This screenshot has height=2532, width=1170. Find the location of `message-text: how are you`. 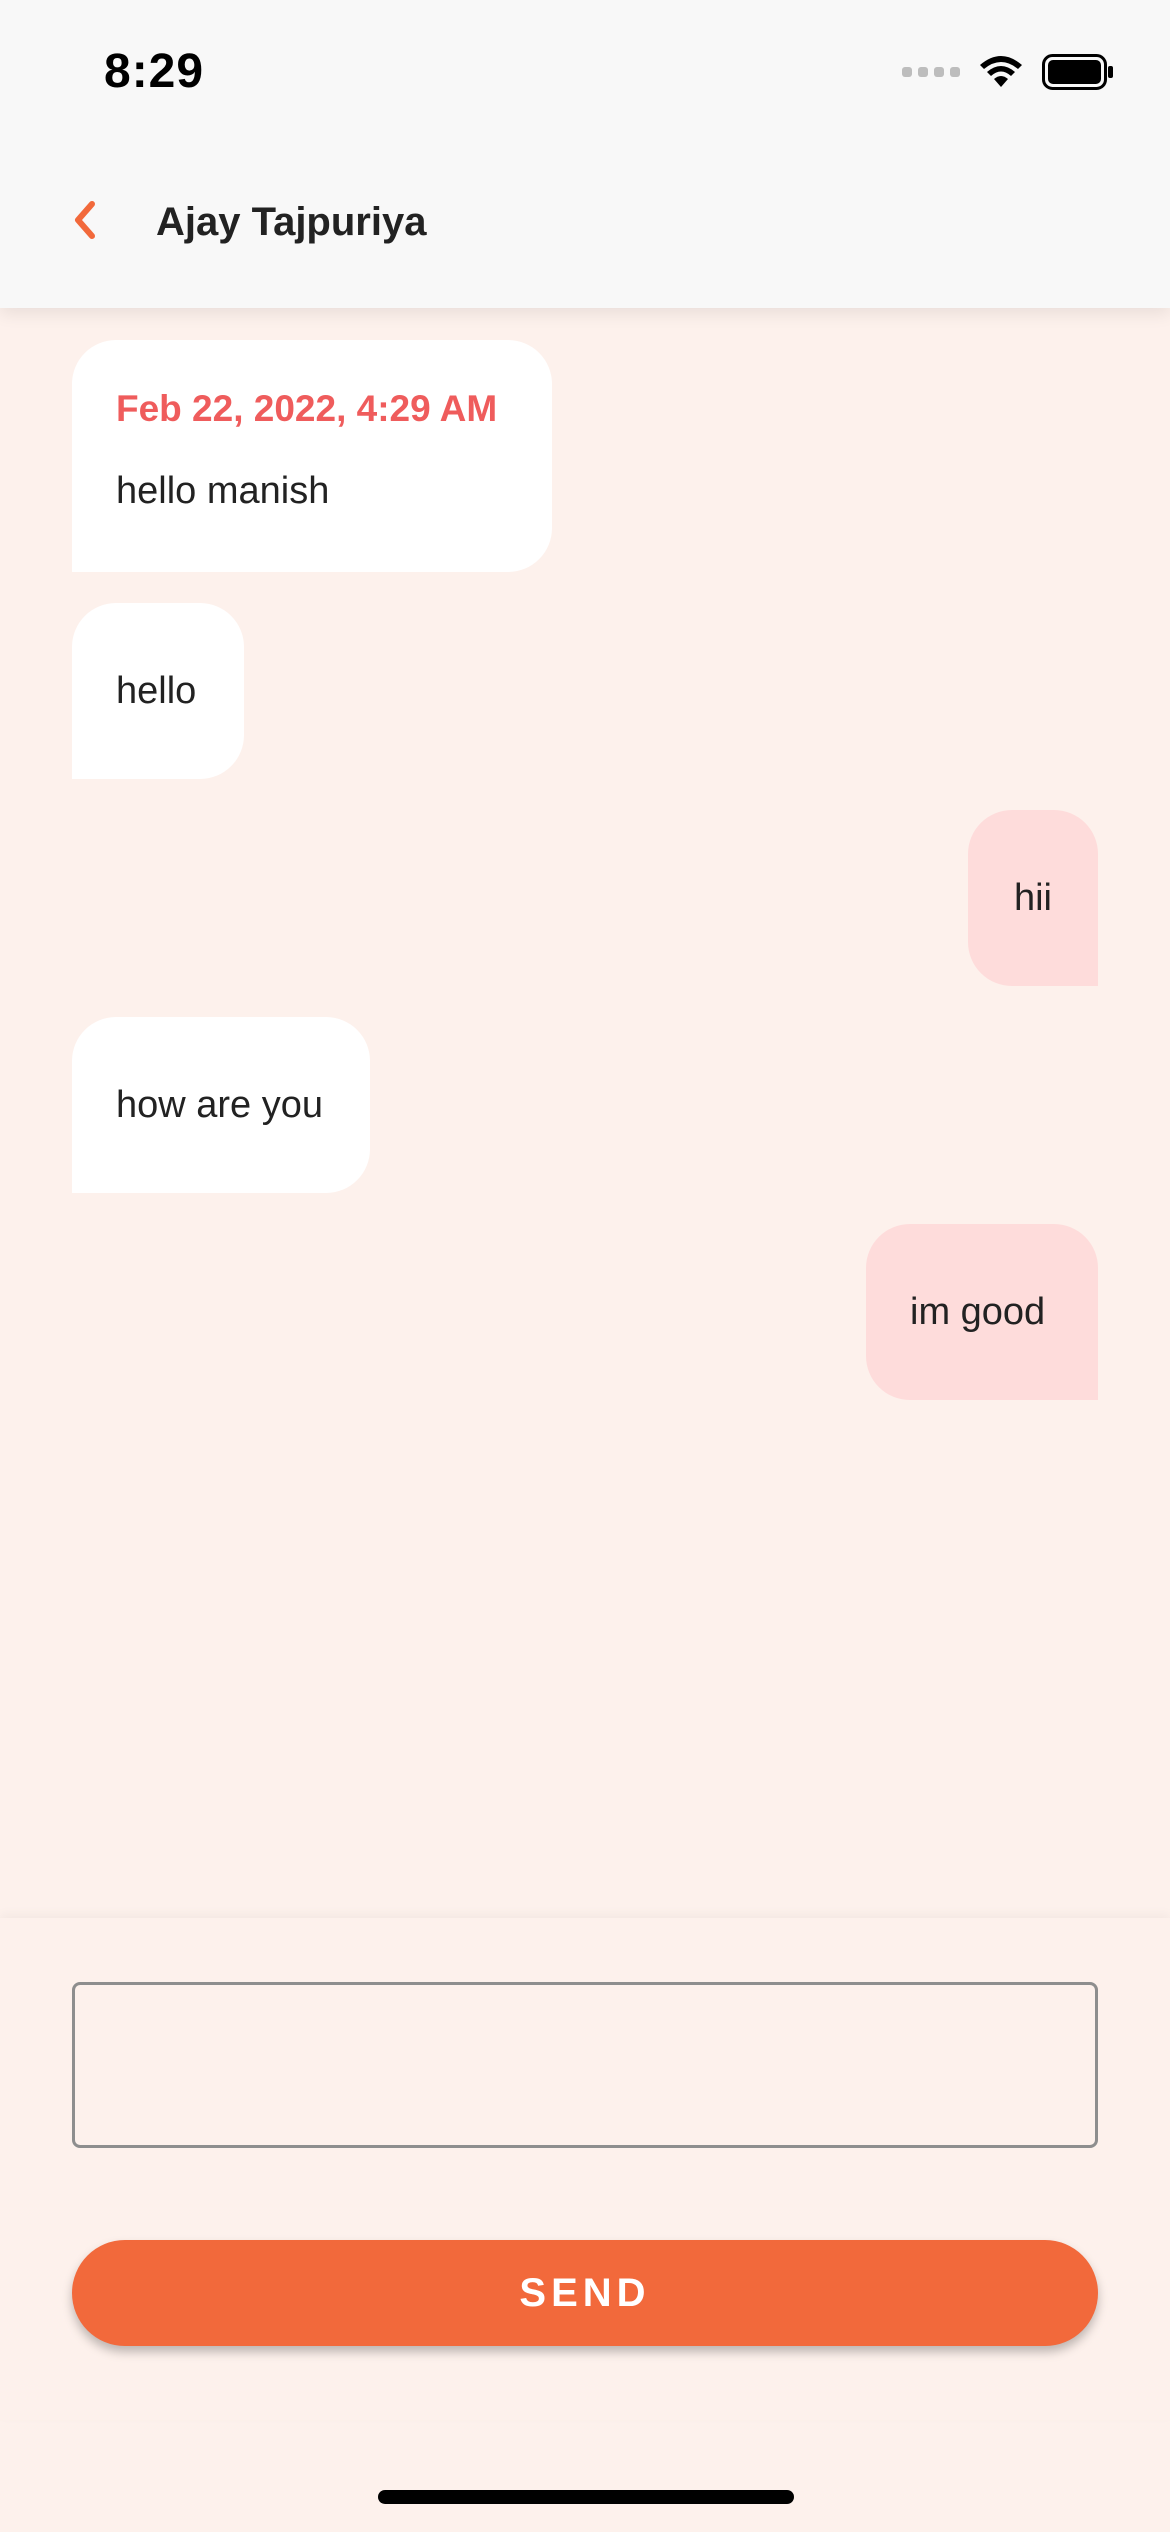

message-text: how are you is located at coordinates (220, 1104).